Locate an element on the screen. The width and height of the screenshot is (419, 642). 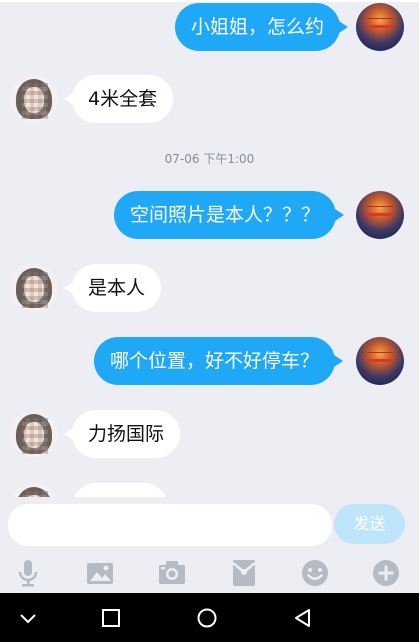
message-timestamp: 07-06 下午1:00 is located at coordinates (209, 159).